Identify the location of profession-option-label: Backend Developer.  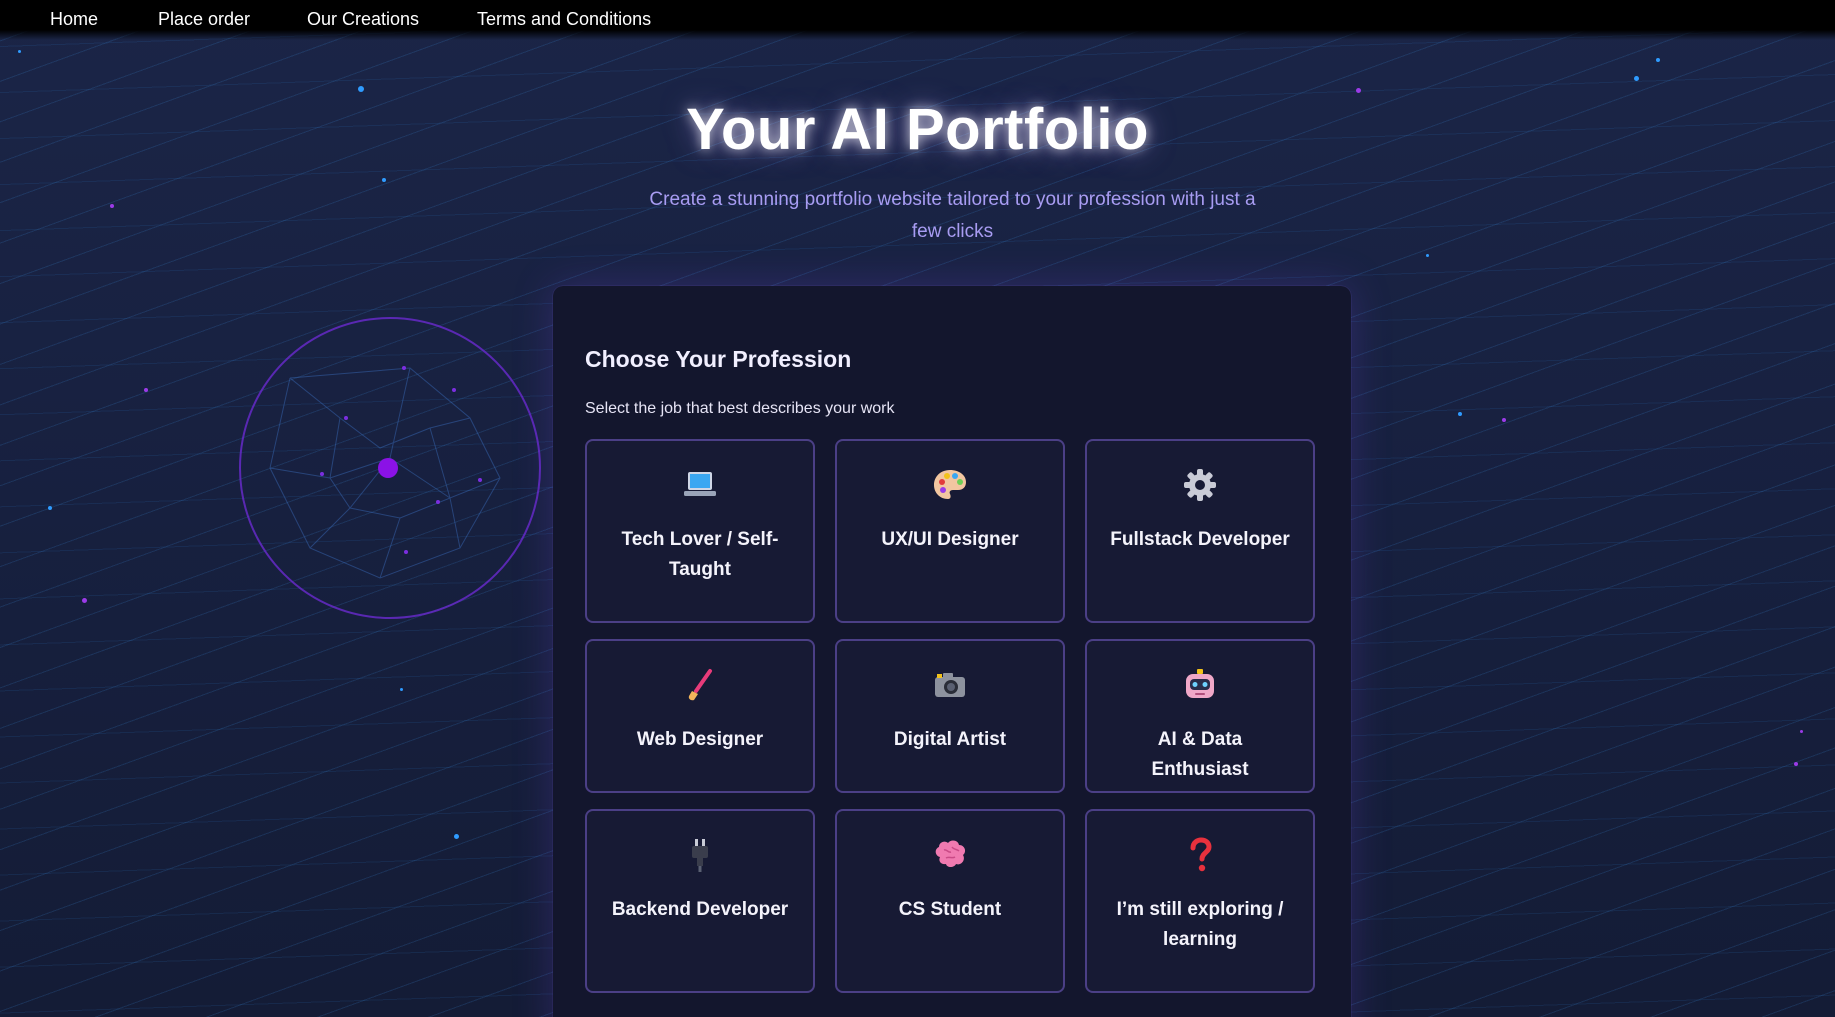
(700, 909).